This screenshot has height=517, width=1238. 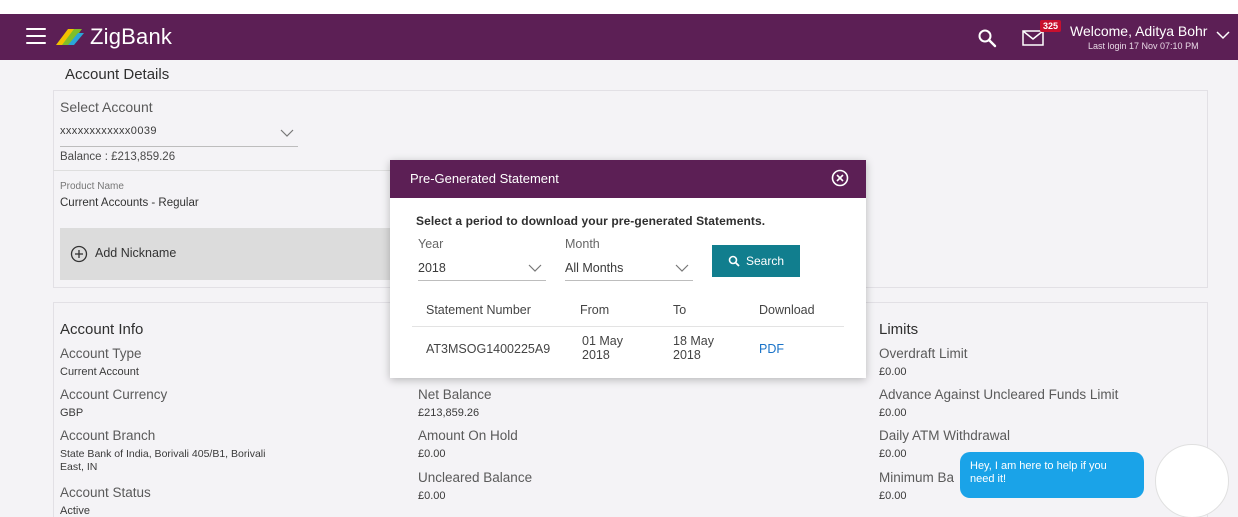 I want to click on product-name-value: Current Accounts - Regular, so click(x=129, y=203).